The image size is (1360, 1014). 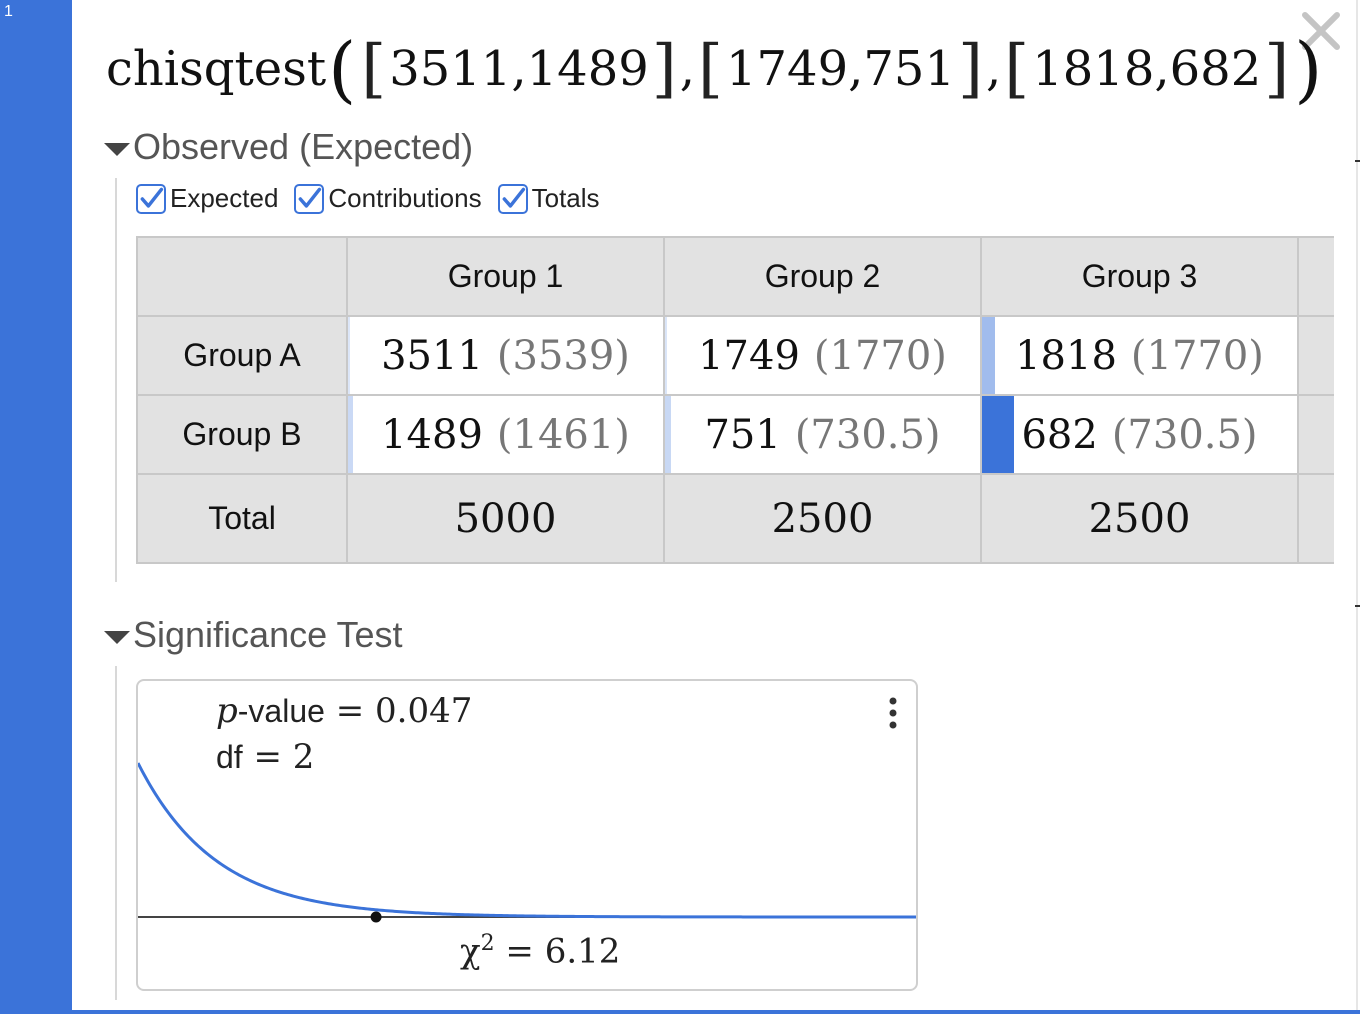 What do you see at coordinates (342, 69) in the screenshot?
I see `open-paren: (` at bounding box center [342, 69].